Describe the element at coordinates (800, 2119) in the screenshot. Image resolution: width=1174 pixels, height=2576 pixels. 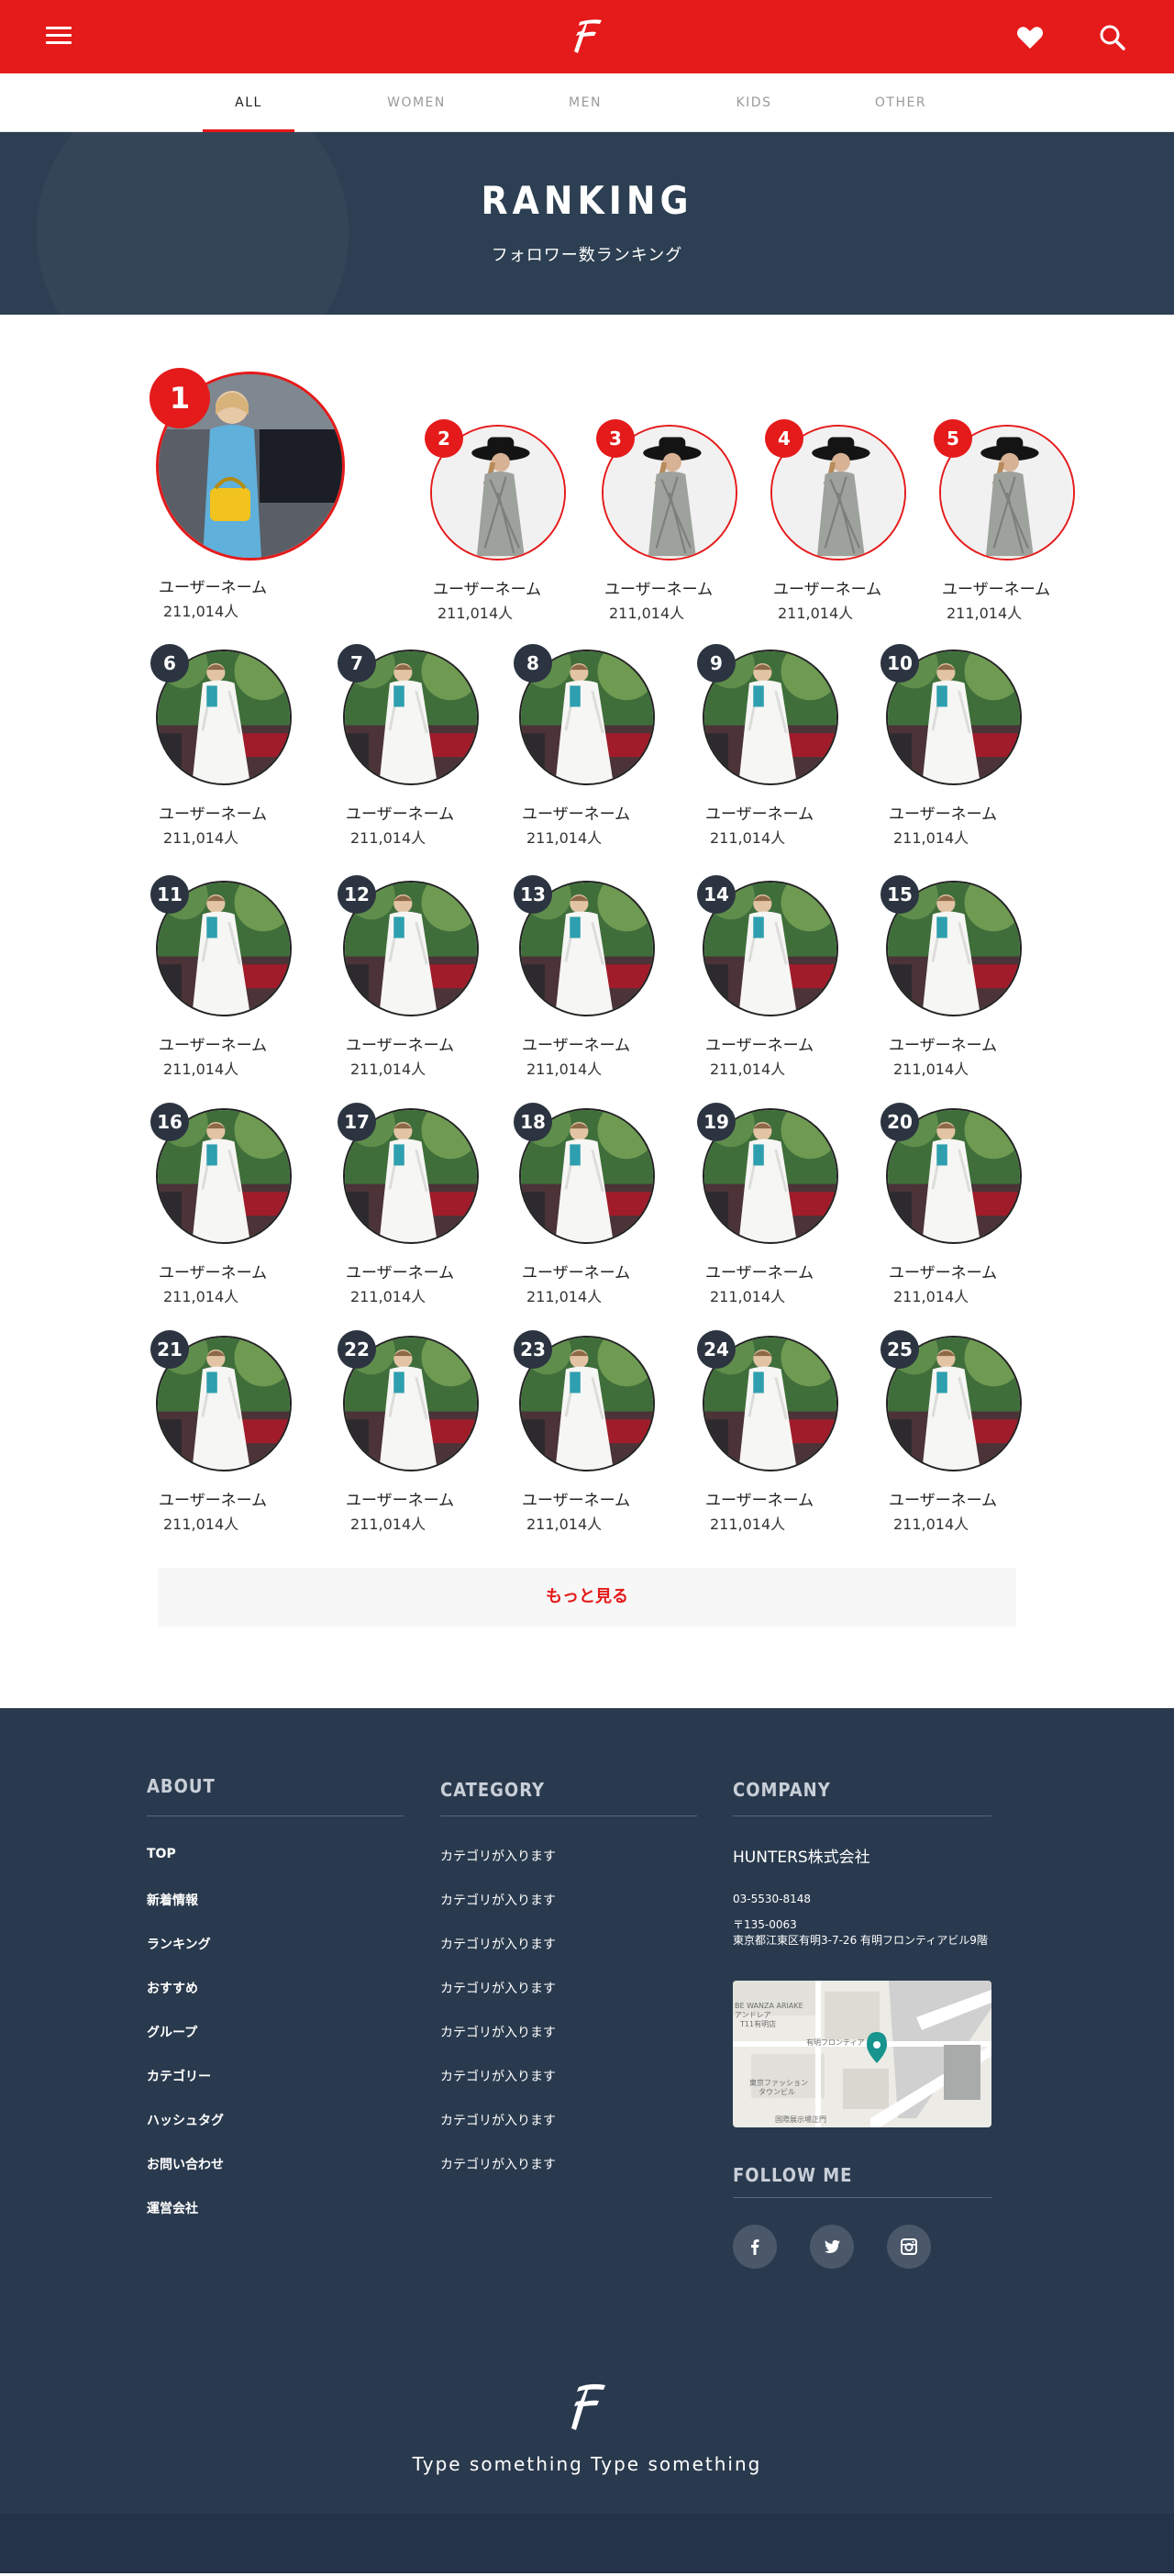
I see `map-label: 国際展示場正門` at that location.